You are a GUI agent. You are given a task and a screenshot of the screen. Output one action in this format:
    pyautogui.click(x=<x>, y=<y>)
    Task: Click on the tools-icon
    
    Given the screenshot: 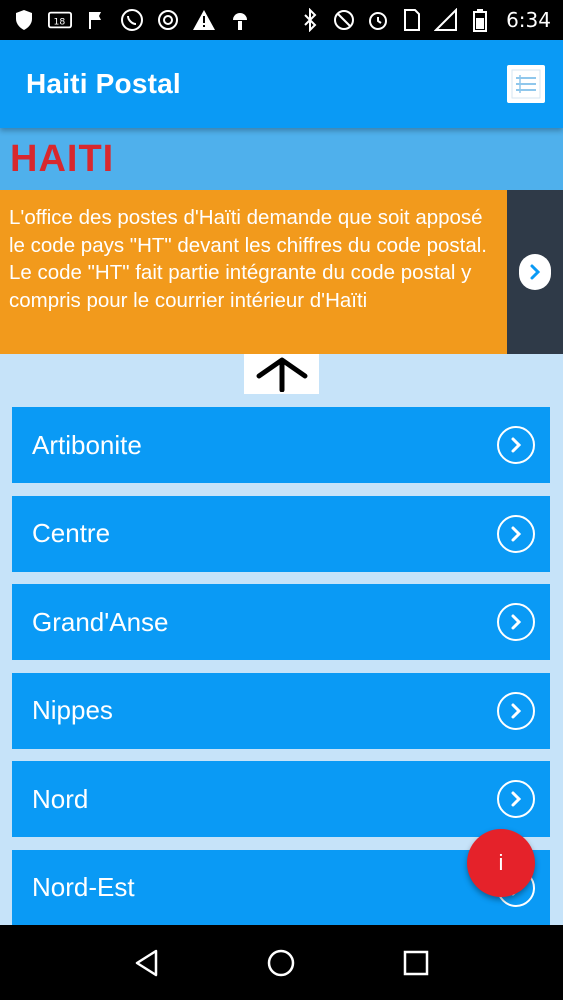 What is the action you would take?
    pyautogui.click(x=168, y=20)
    